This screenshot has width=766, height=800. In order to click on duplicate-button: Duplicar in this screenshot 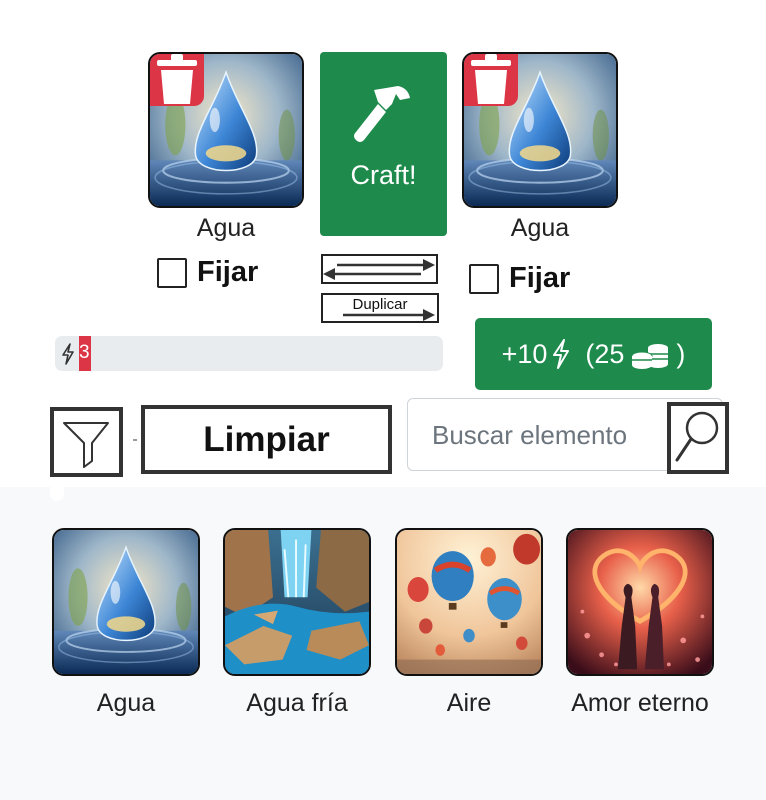, I will do `click(380, 308)`.